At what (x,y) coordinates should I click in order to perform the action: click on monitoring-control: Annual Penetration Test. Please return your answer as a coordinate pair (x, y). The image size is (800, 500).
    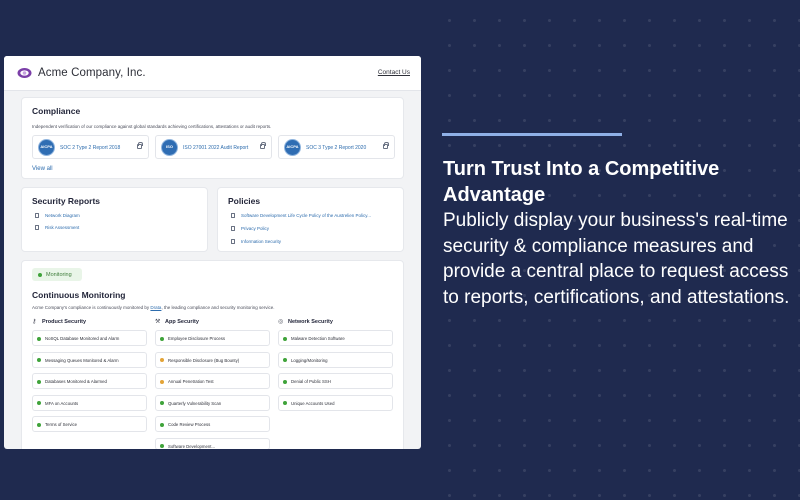
    Looking at the image, I should click on (212, 381).